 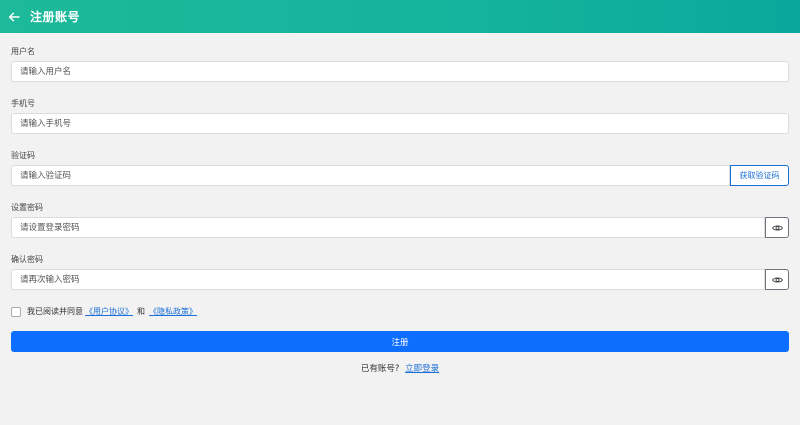 I want to click on password-toggle-button, so click(x=777, y=227).